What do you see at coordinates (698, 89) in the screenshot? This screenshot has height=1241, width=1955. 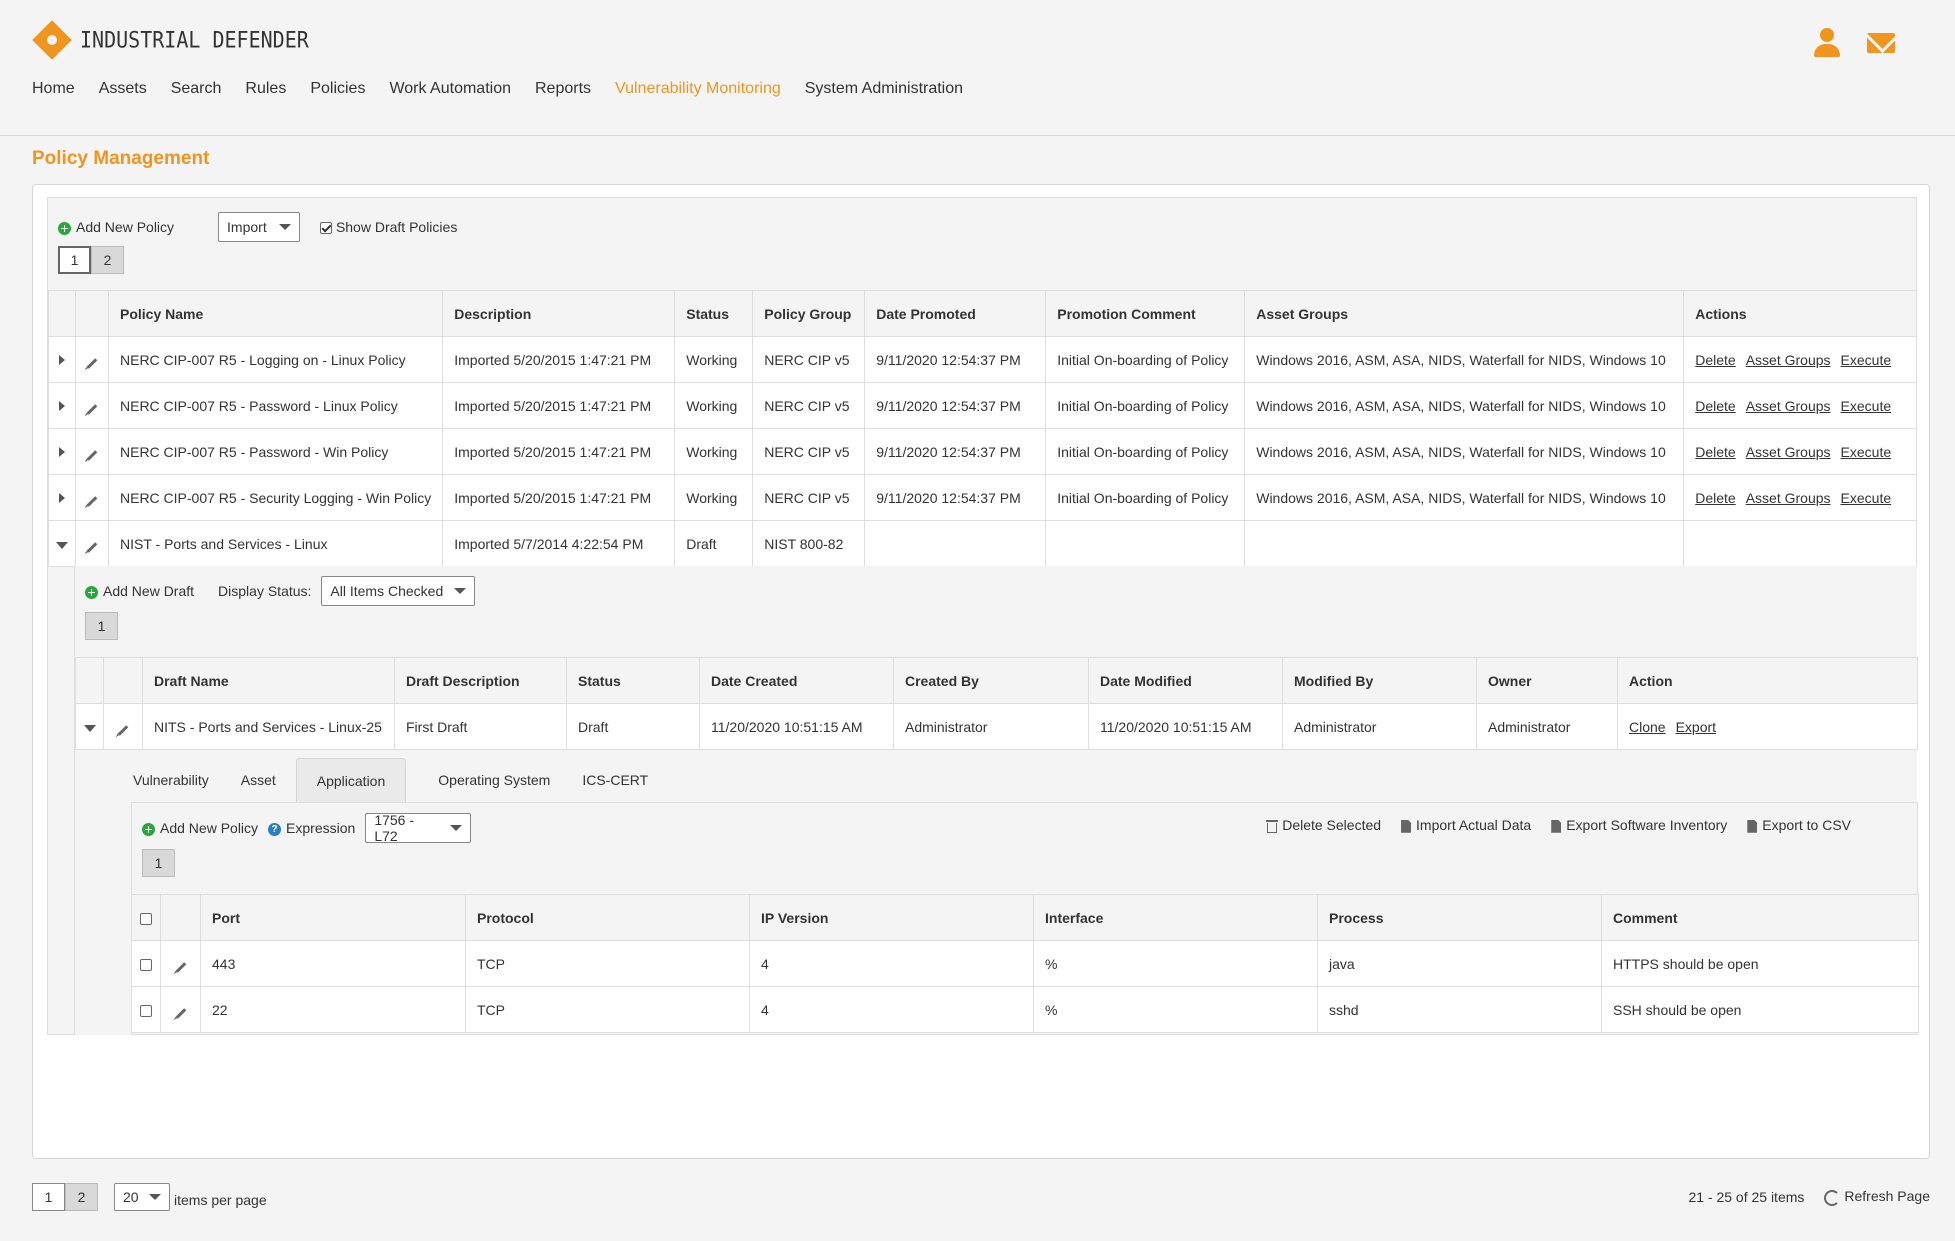 I see `nav-vulnerability-monitoring: Vulnerability Monitoring` at bounding box center [698, 89].